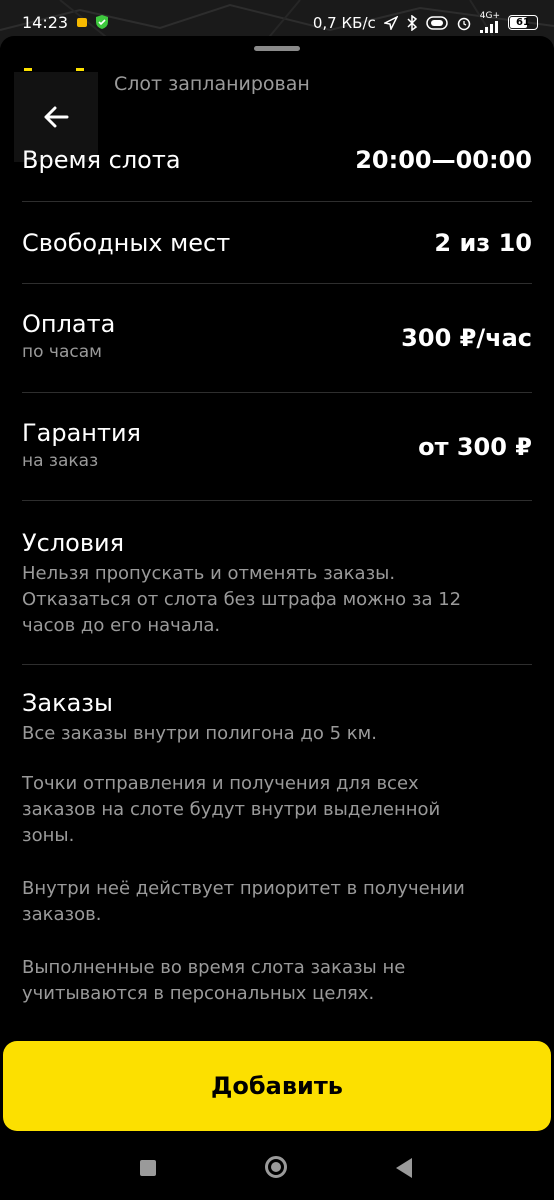 This screenshot has height=1200, width=554. Describe the element at coordinates (73, 543) in the screenshot. I see `conditions-title: Условия` at that location.